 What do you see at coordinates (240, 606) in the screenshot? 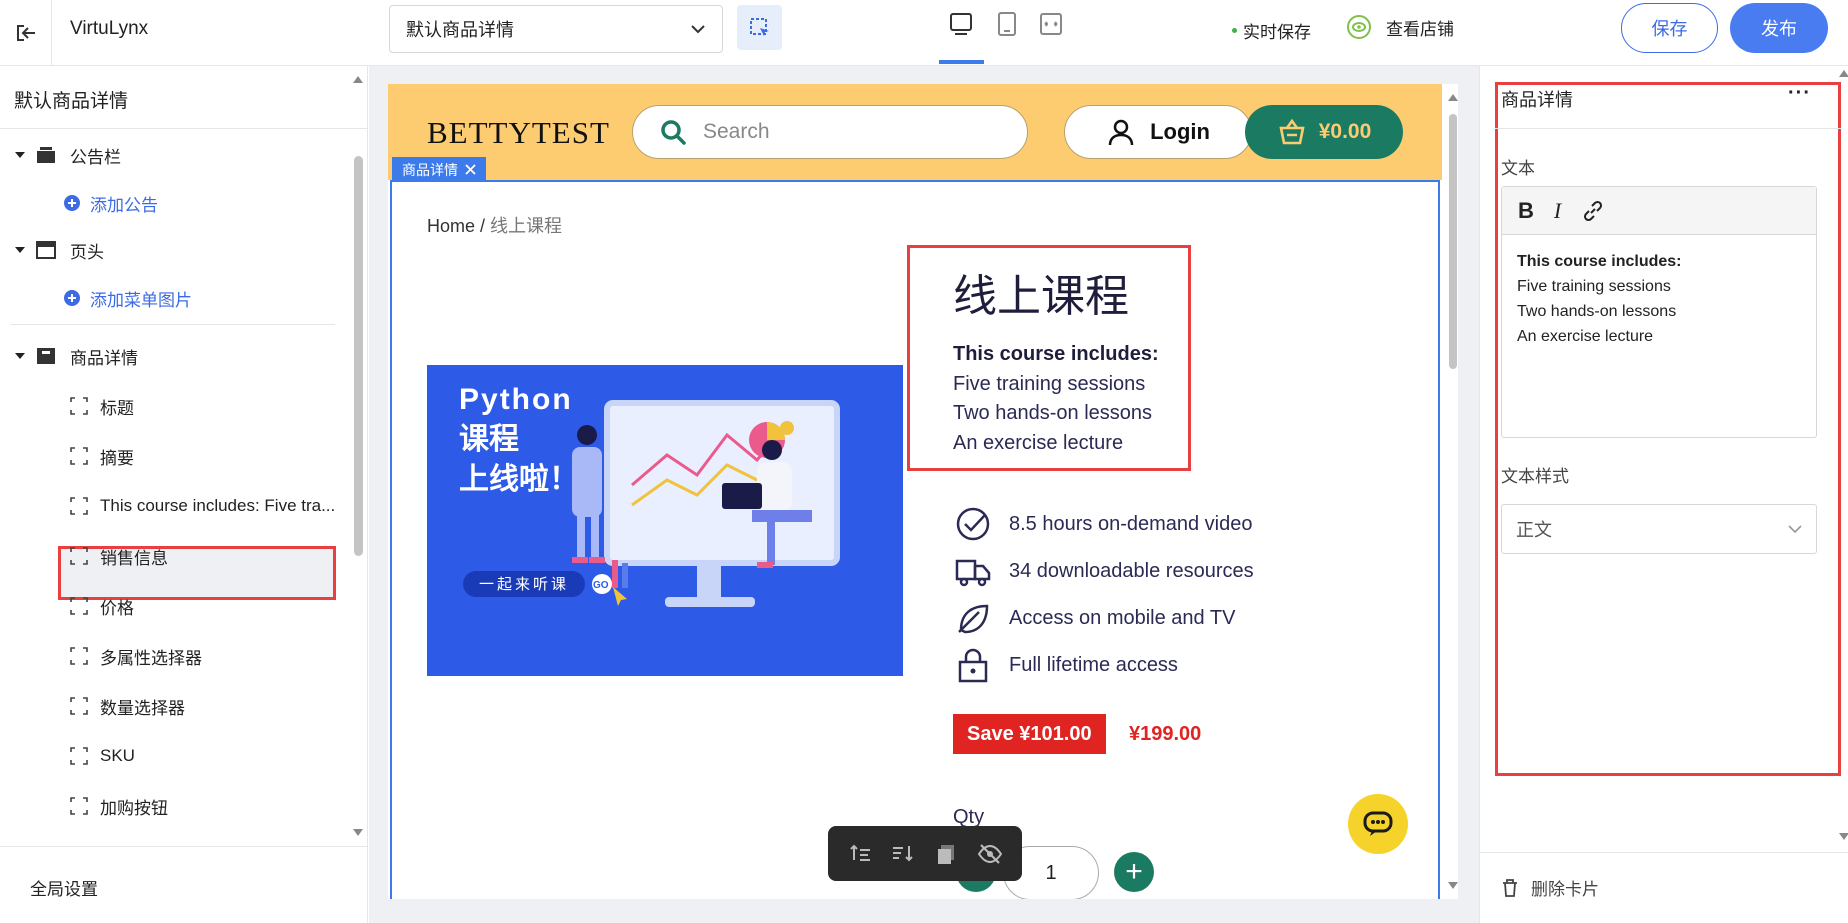
I see `tree-item: 价格` at bounding box center [240, 606].